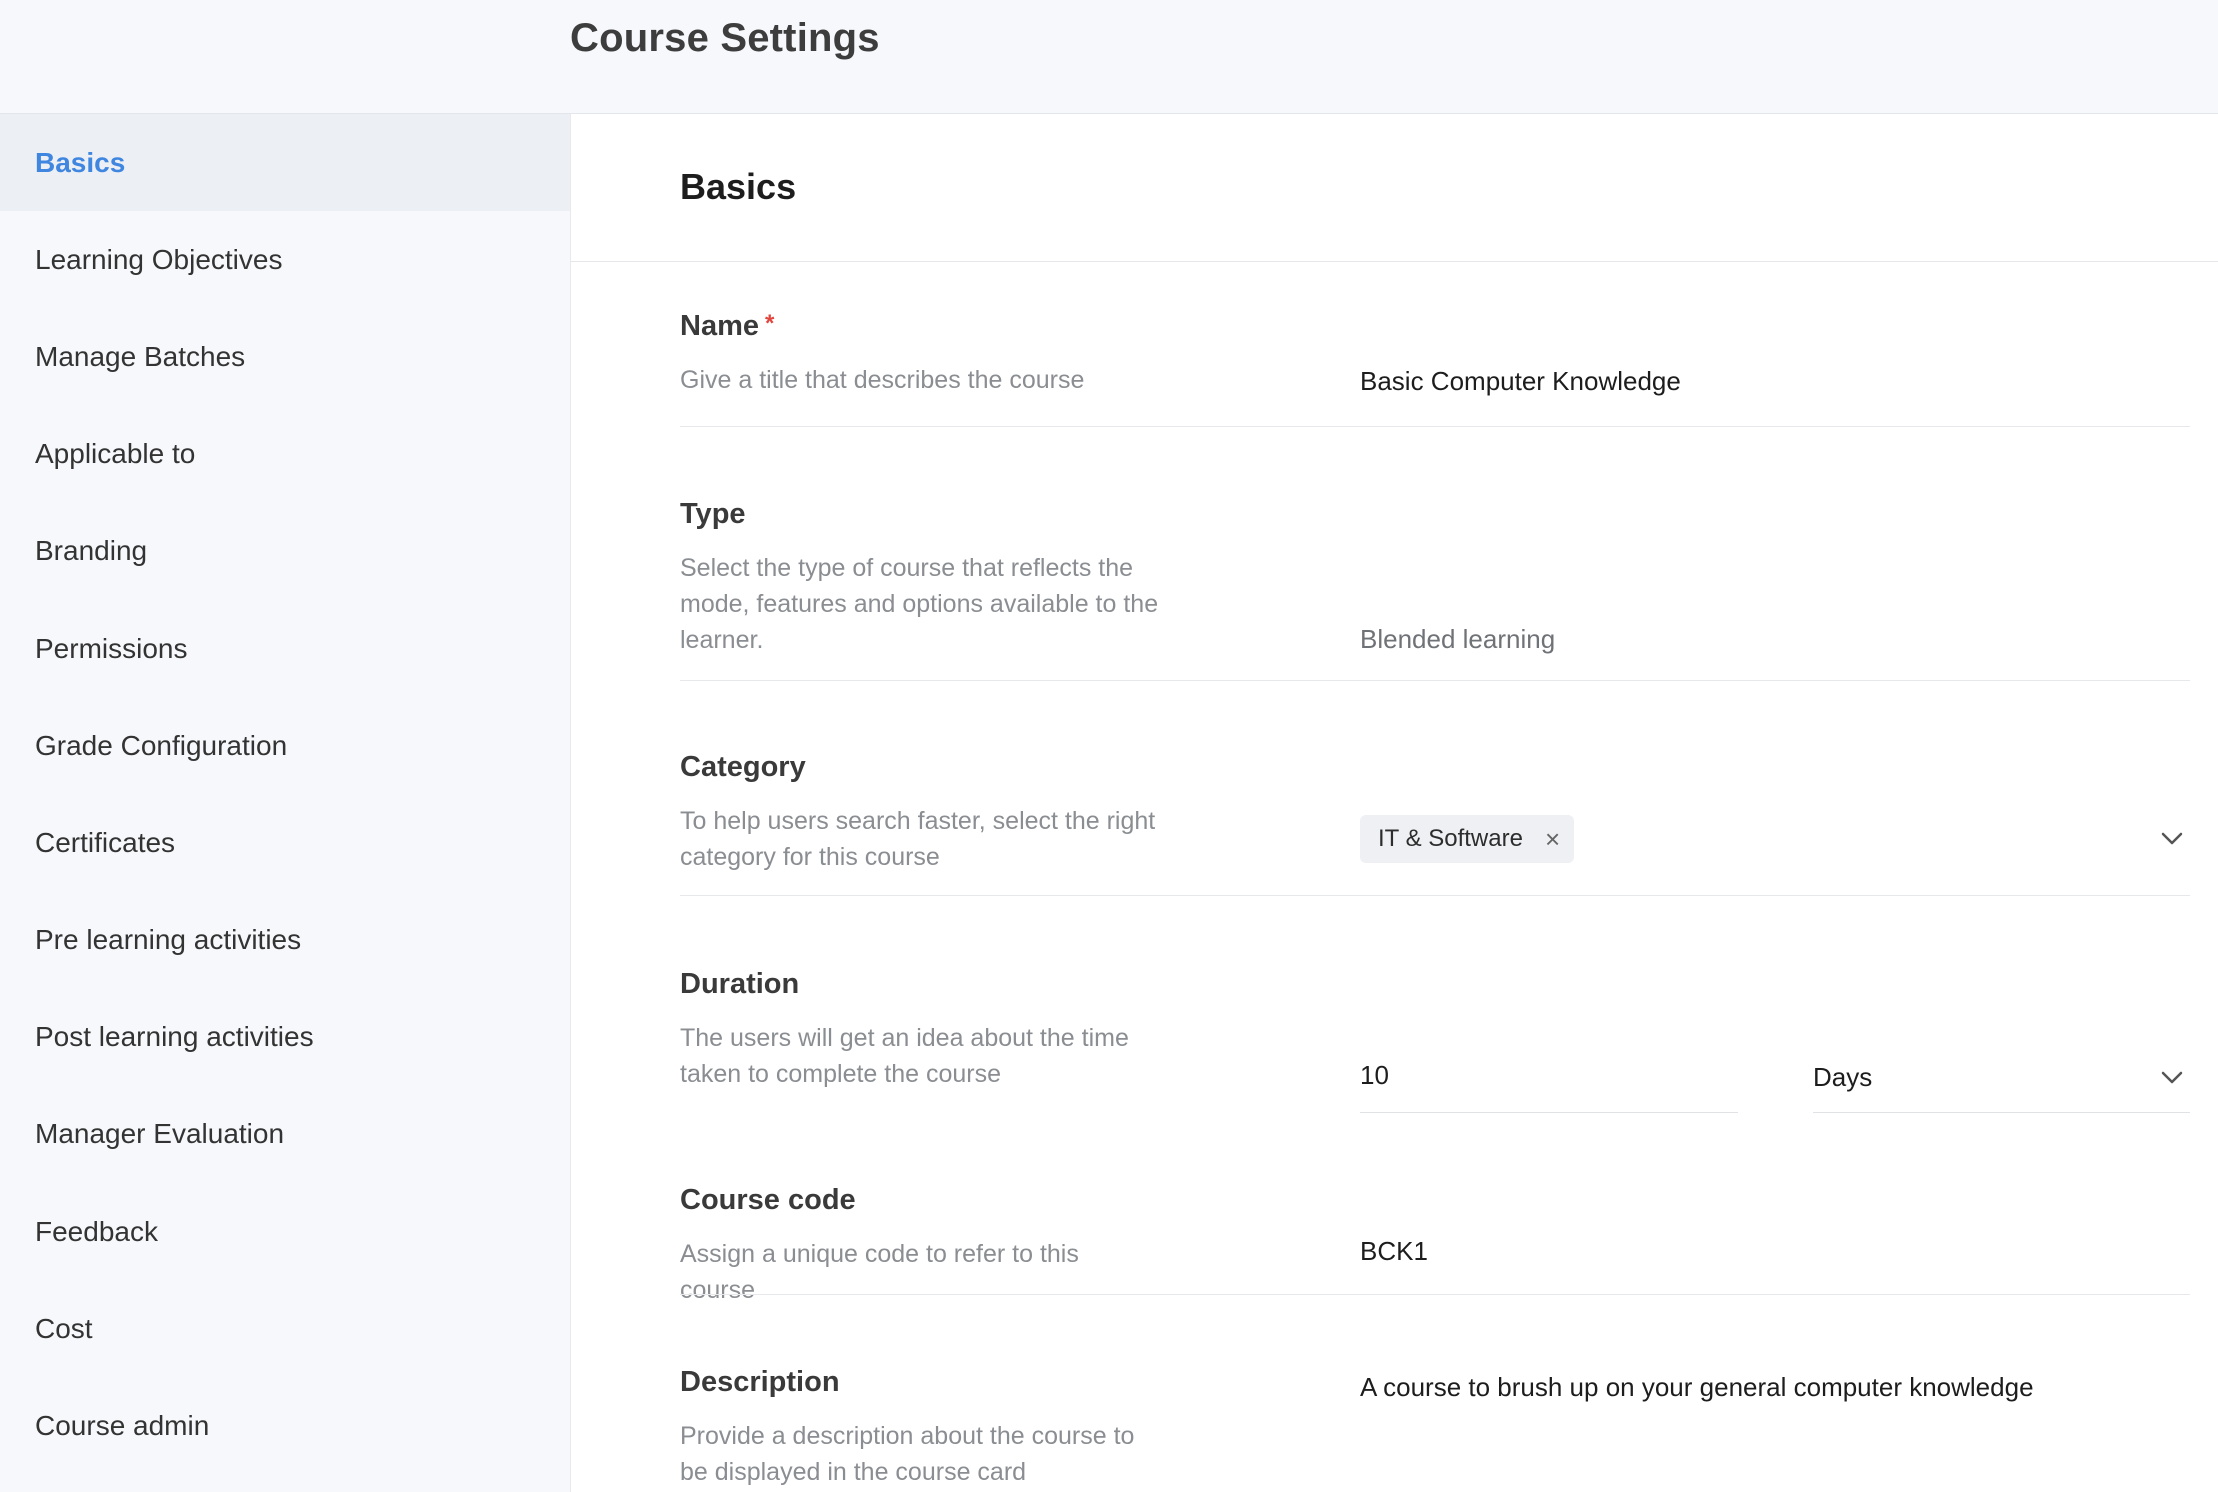 The width and height of the screenshot is (2218, 1492). I want to click on sidebar-item-branding: Branding, so click(285, 551).